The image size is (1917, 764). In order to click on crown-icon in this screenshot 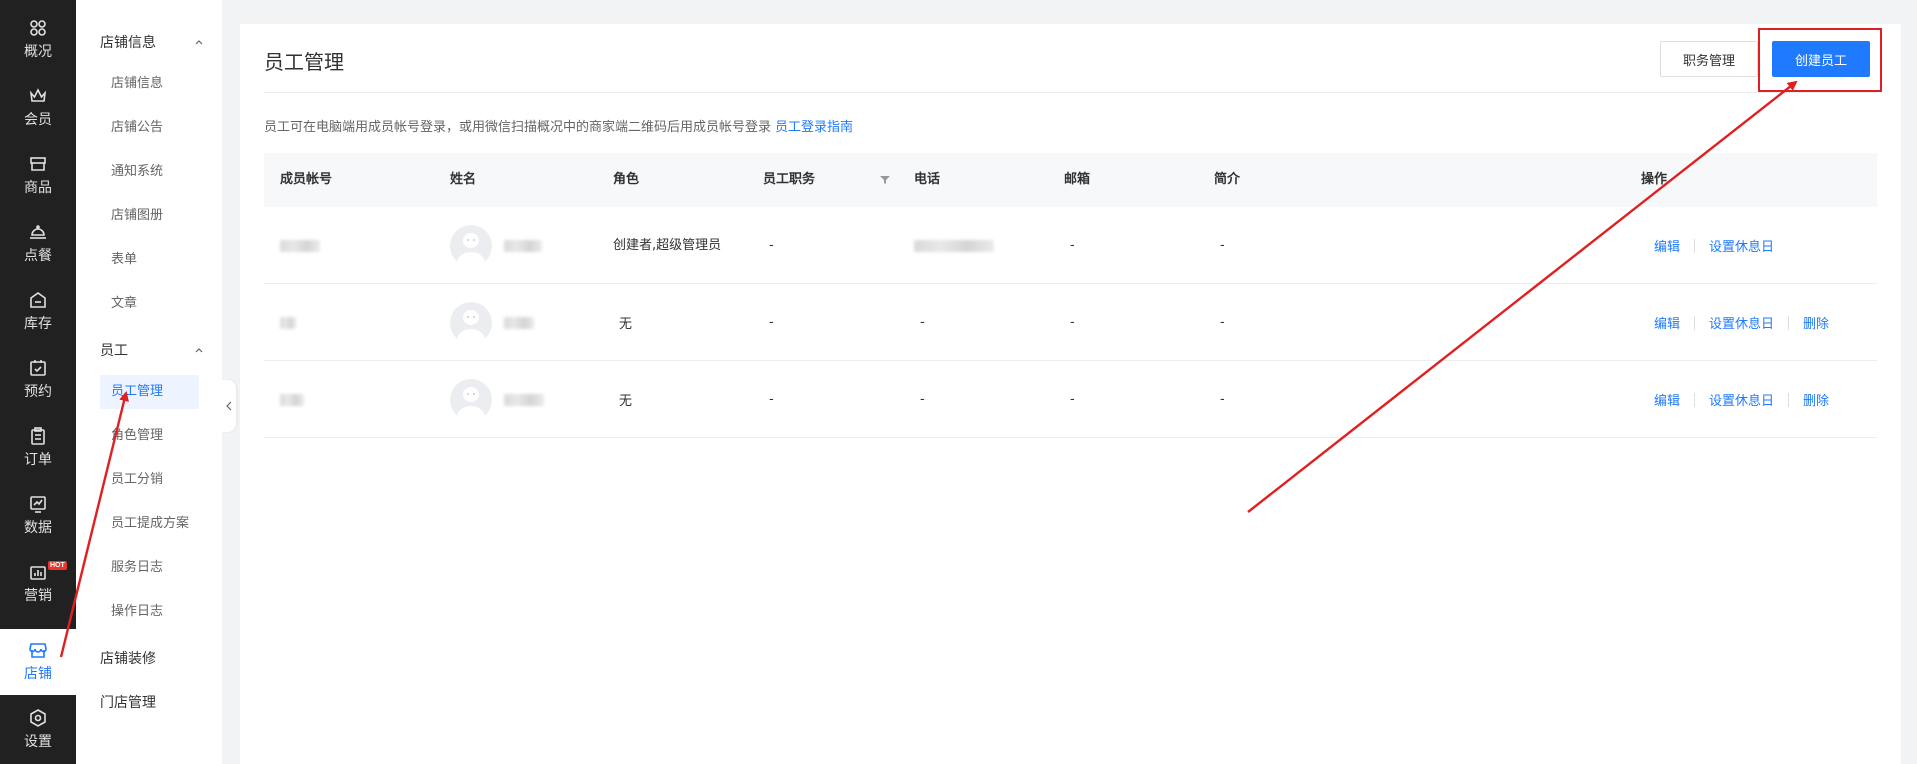, I will do `click(38, 95)`.